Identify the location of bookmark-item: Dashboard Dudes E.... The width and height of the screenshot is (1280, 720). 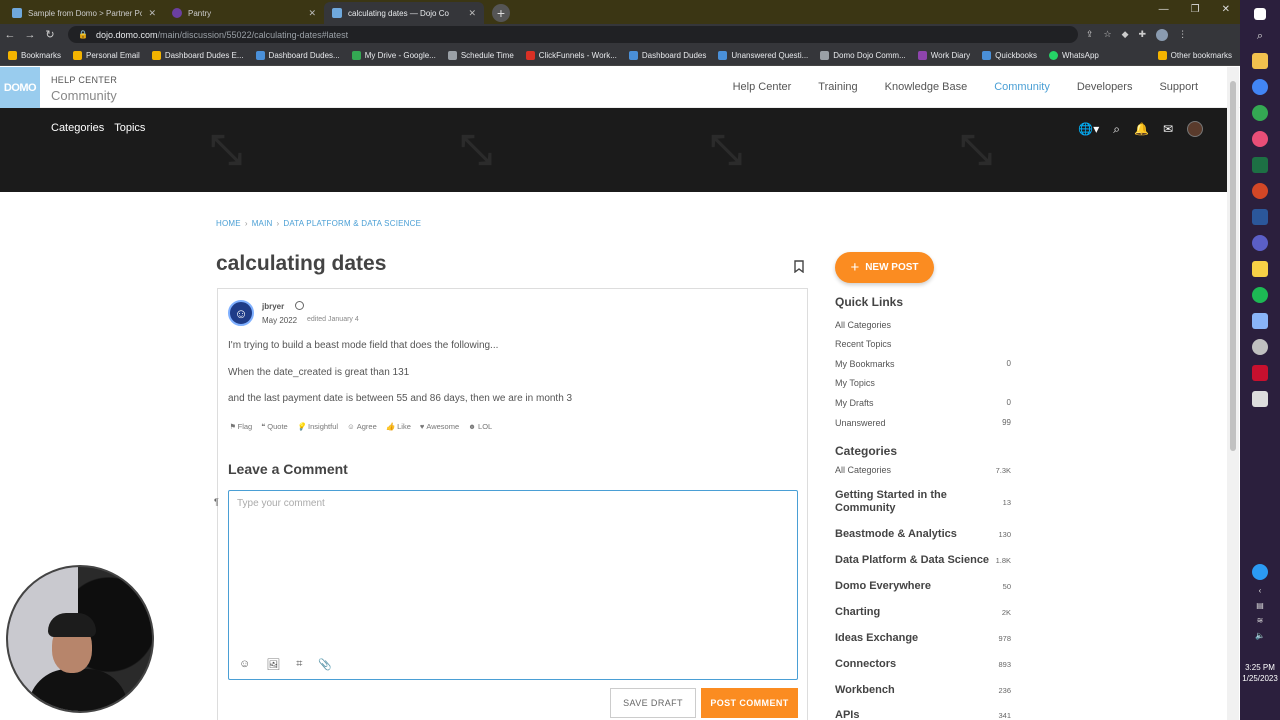
(197, 55).